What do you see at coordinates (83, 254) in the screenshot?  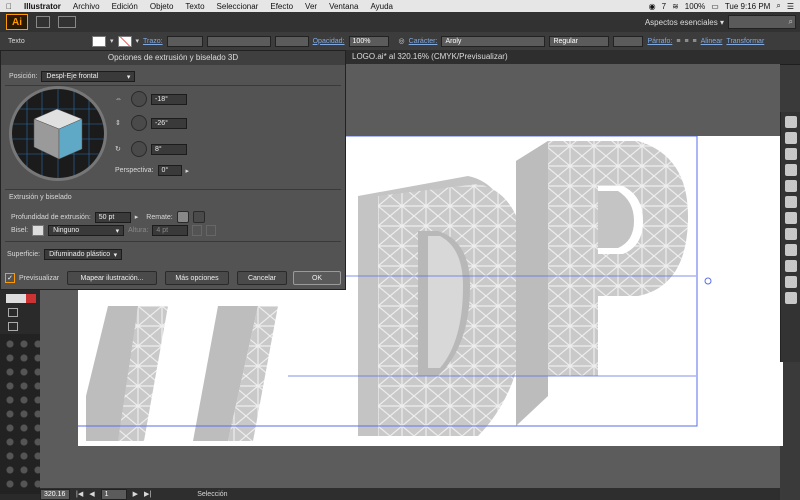 I see `surface-dropdown: Difuminado plástico ▾` at bounding box center [83, 254].